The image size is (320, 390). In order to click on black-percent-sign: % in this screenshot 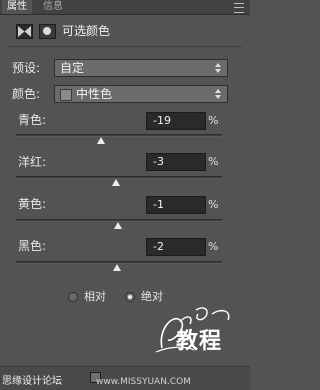, I will do `click(213, 246)`.